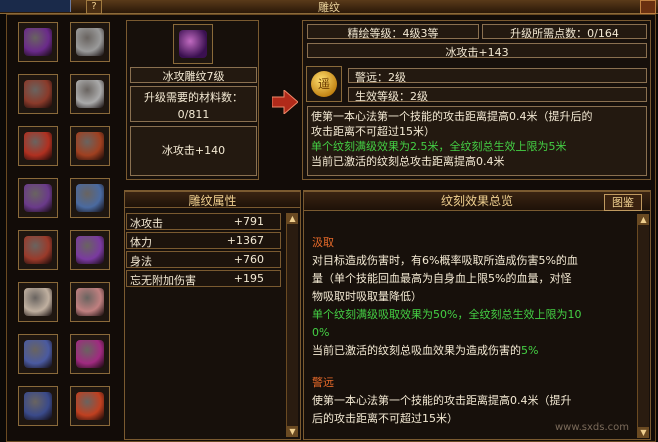  I want to click on skill-icon-char: 遥, so click(323, 84).